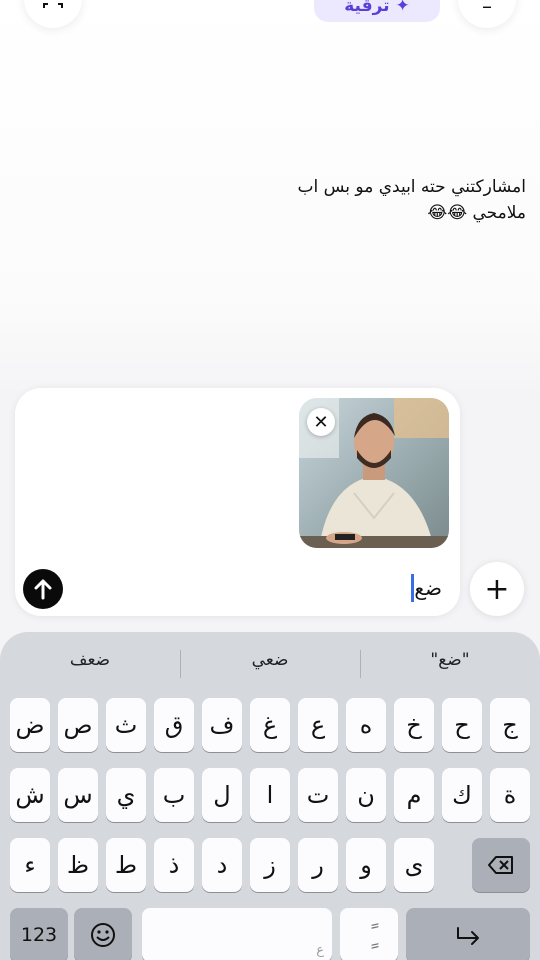 The image size is (540, 960). What do you see at coordinates (30, 795) in the screenshot?
I see `key: ش` at bounding box center [30, 795].